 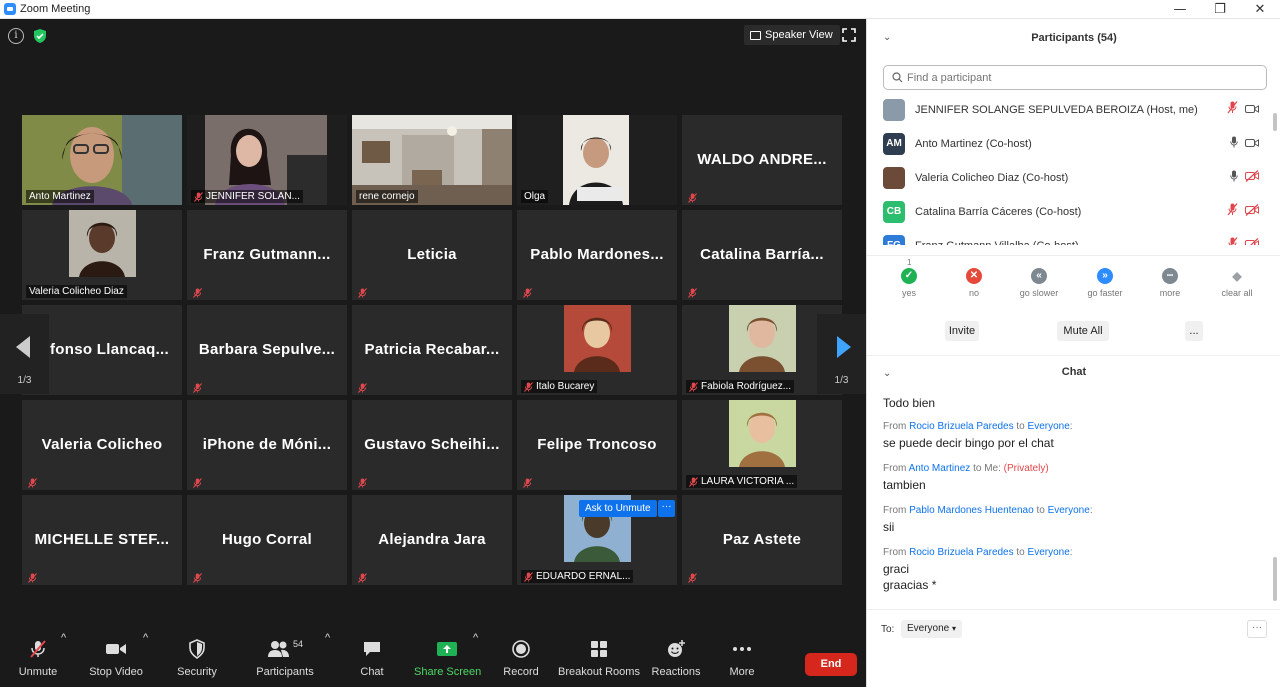 I want to click on participant-tile: Paz Astete, so click(x=762, y=540).